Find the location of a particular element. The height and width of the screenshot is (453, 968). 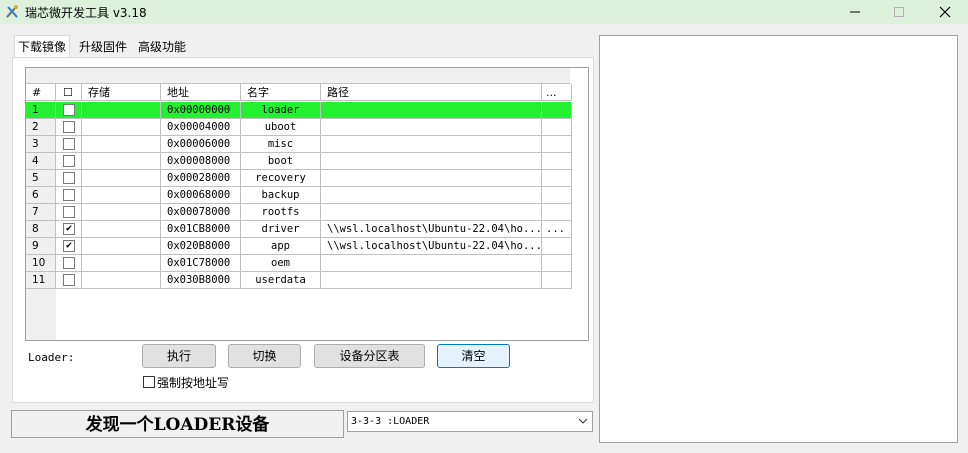

row-address: 0x00000000 is located at coordinates (201, 110).